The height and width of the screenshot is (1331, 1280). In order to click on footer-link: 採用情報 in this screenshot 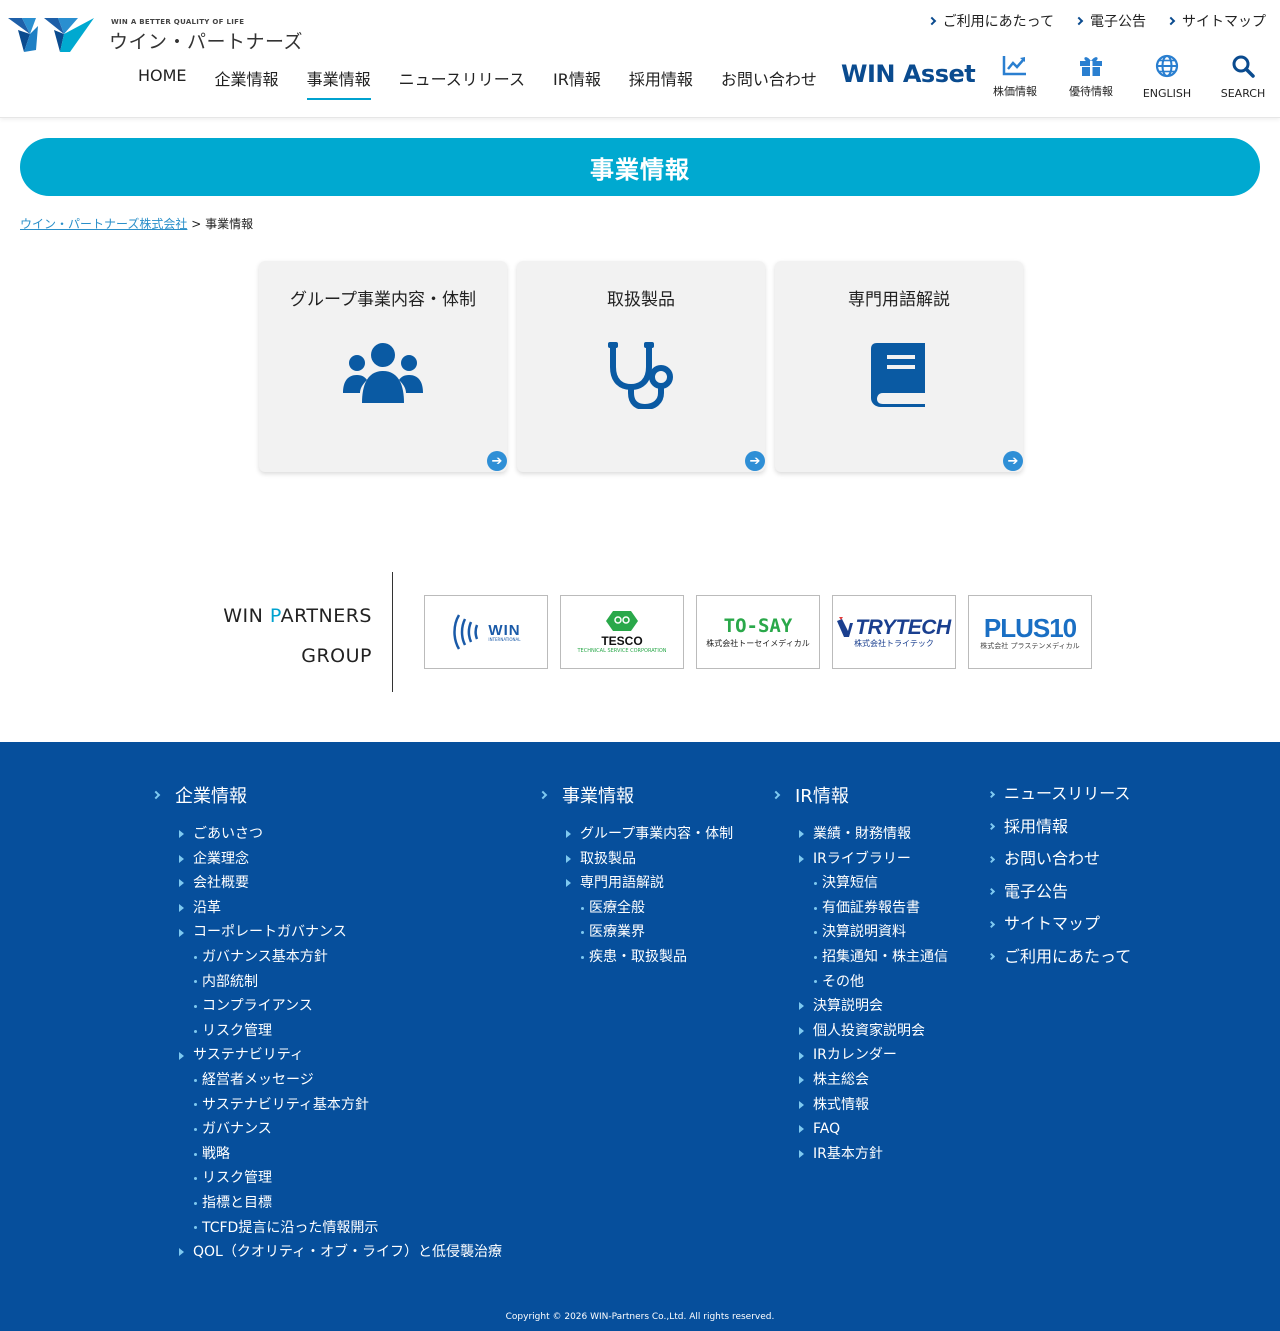, I will do `click(1059, 827)`.